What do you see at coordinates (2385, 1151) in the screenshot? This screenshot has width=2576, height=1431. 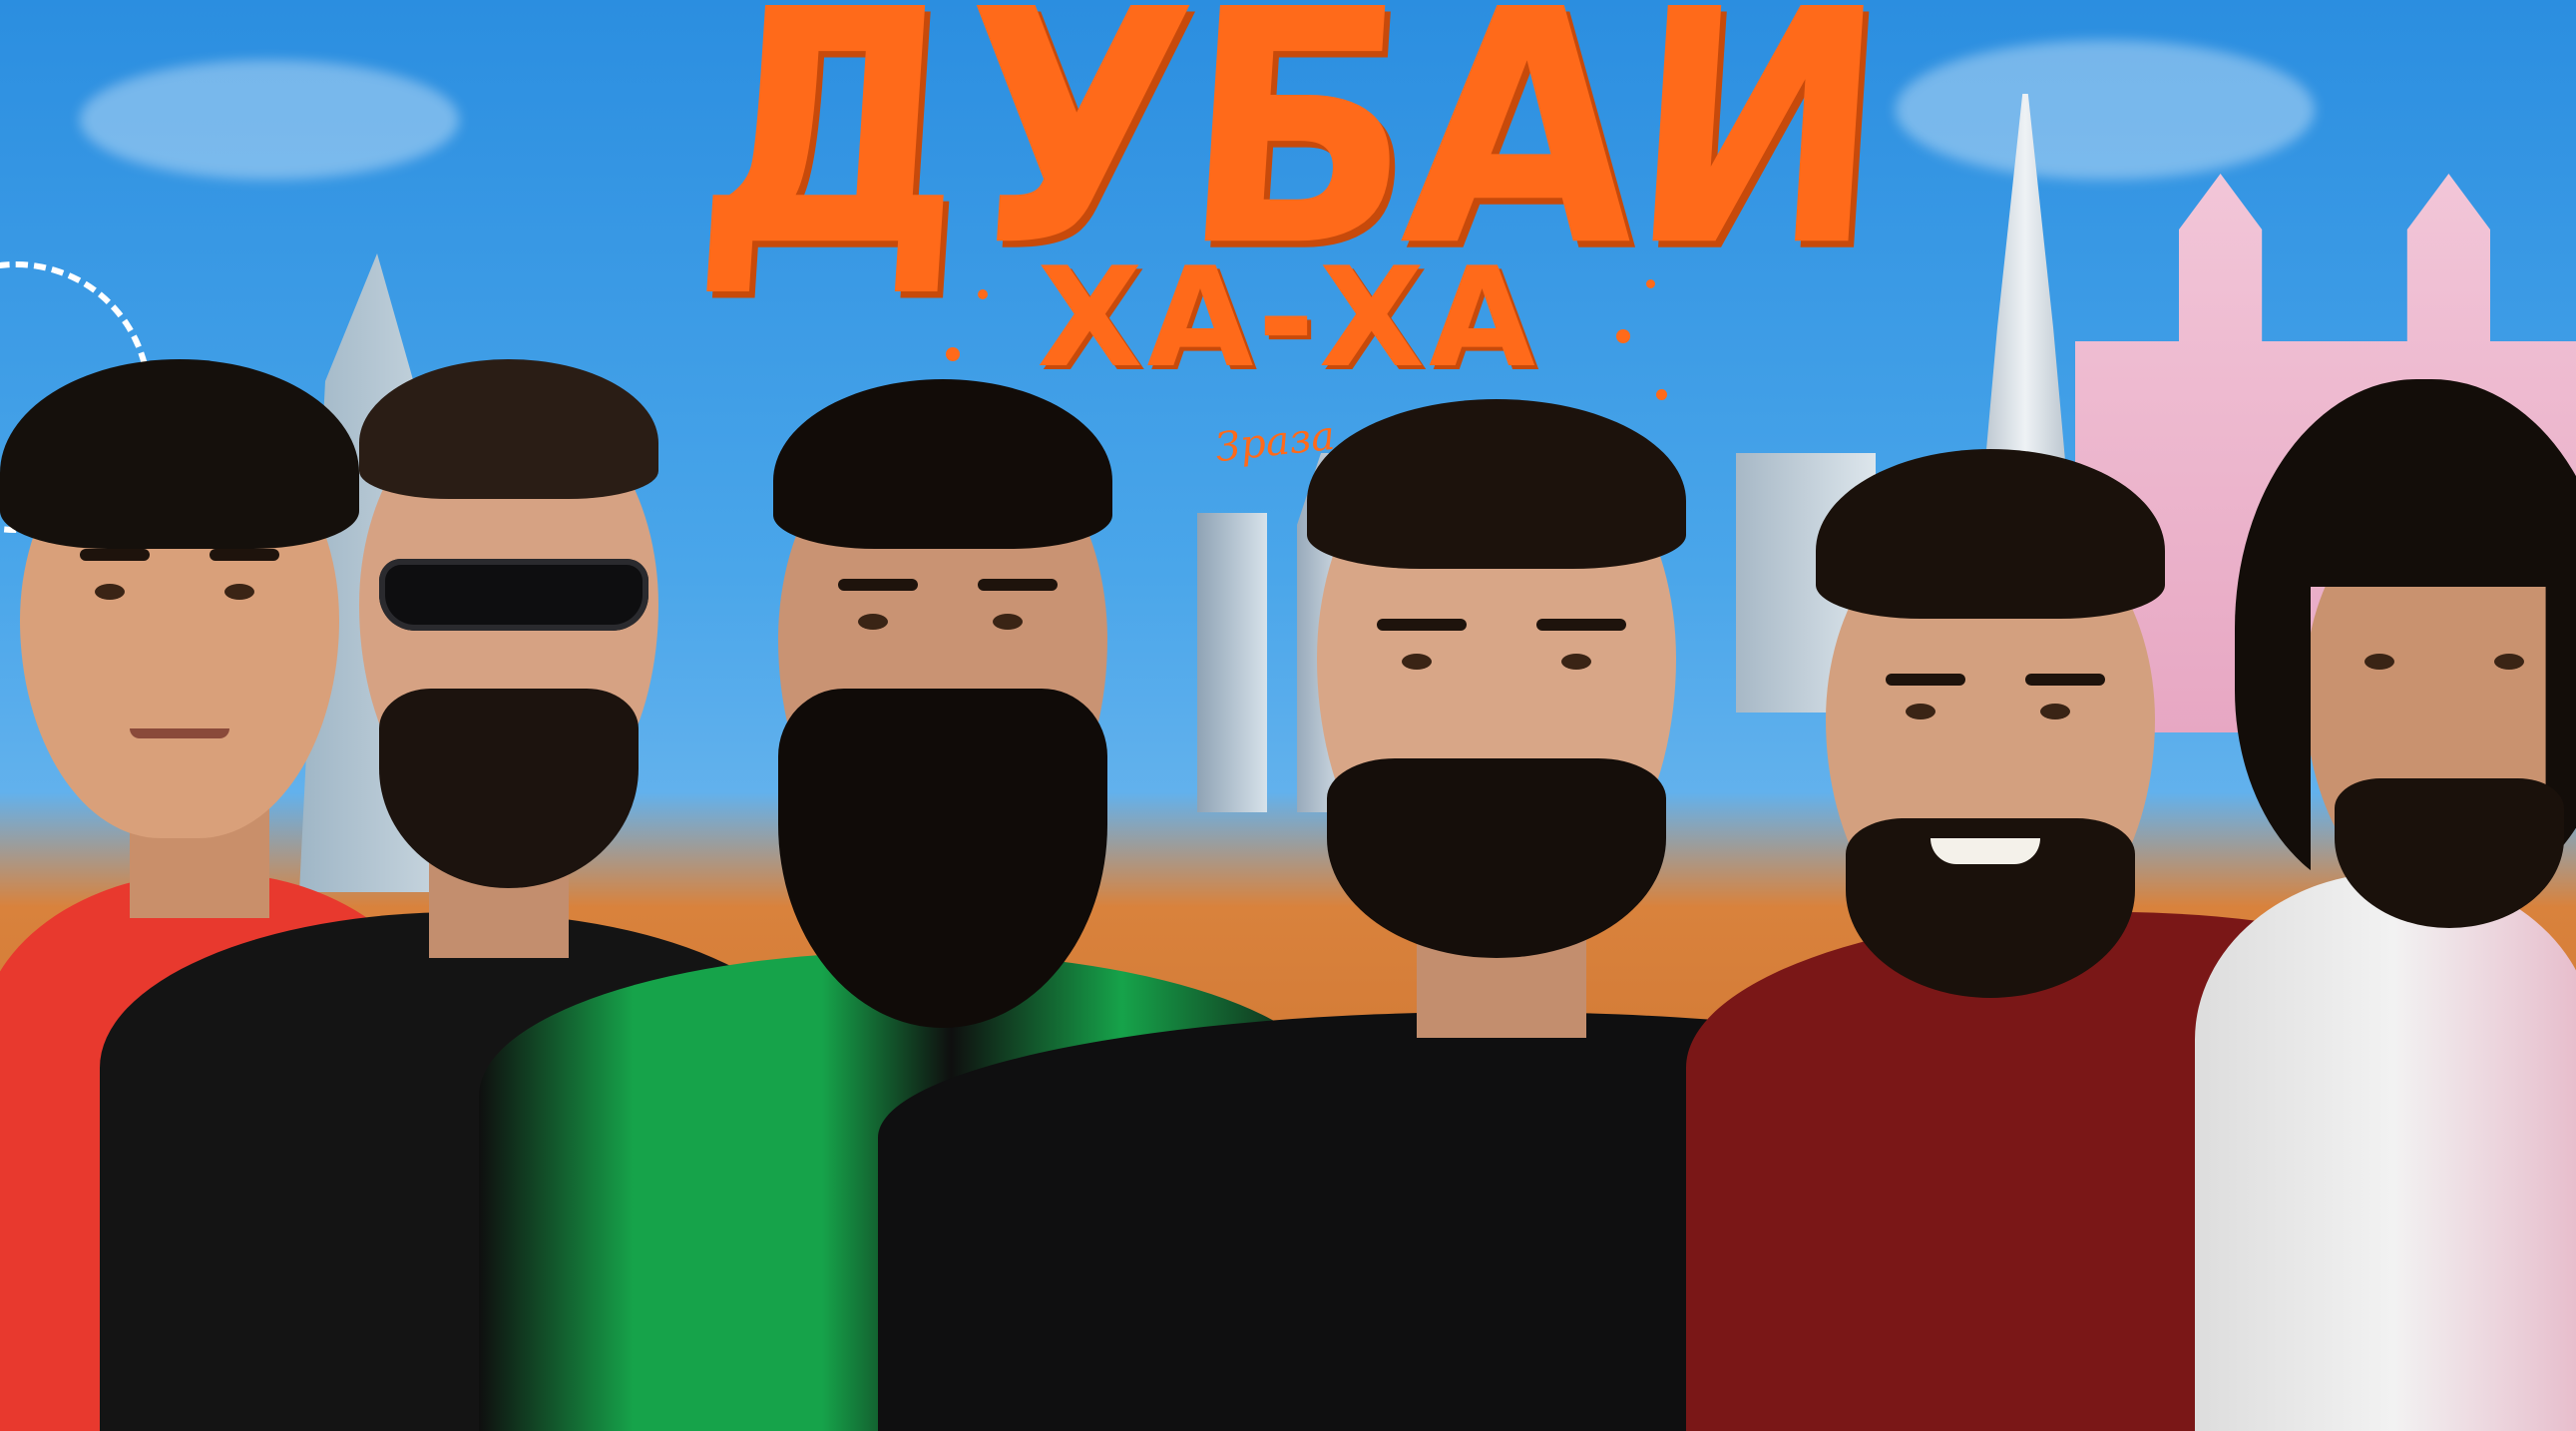 I see `person-6-shirt` at bounding box center [2385, 1151].